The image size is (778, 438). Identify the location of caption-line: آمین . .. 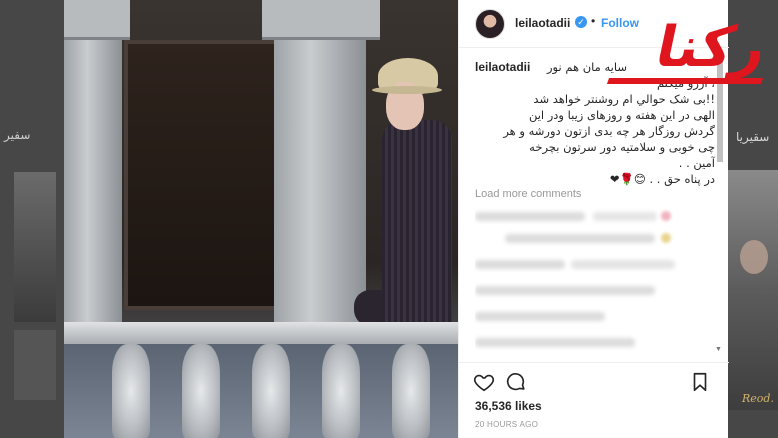
(696, 163).